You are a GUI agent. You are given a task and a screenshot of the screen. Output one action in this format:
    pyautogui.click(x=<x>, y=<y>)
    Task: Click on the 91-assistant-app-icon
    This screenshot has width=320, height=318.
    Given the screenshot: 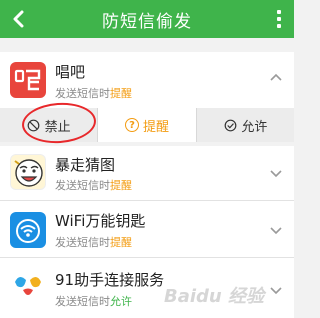 What is the action you would take?
    pyautogui.click(x=28, y=286)
    